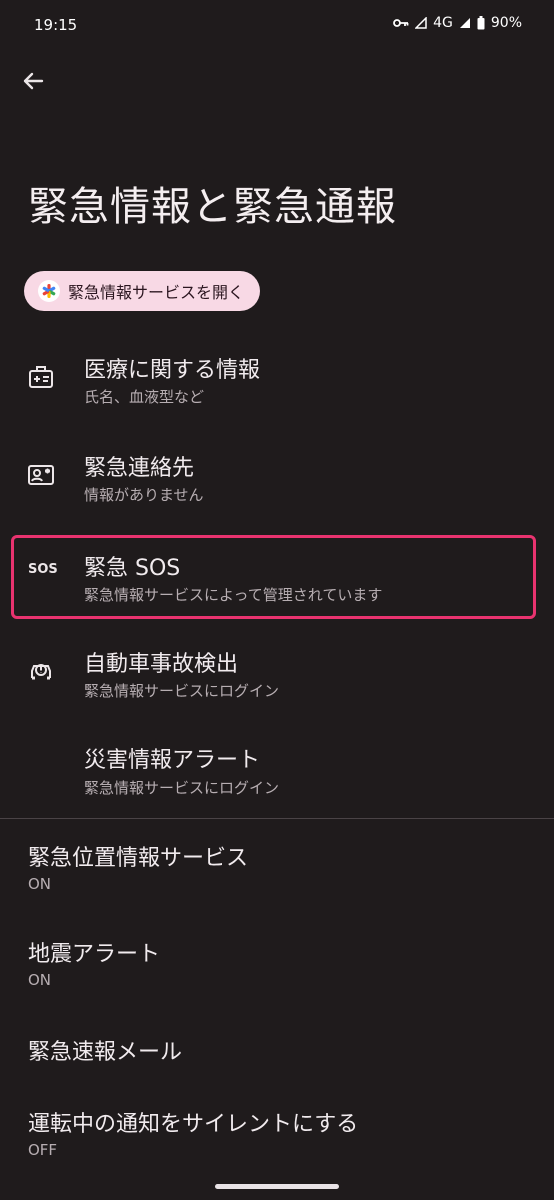  I want to click on setting-value: OFF, so click(43, 1150).